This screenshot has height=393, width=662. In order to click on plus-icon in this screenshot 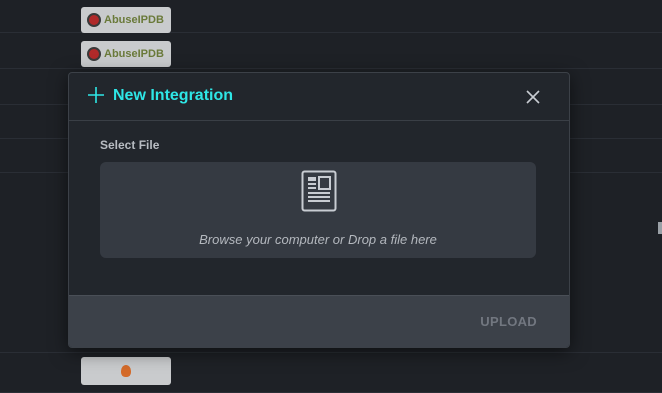, I will do `click(96, 95)`.